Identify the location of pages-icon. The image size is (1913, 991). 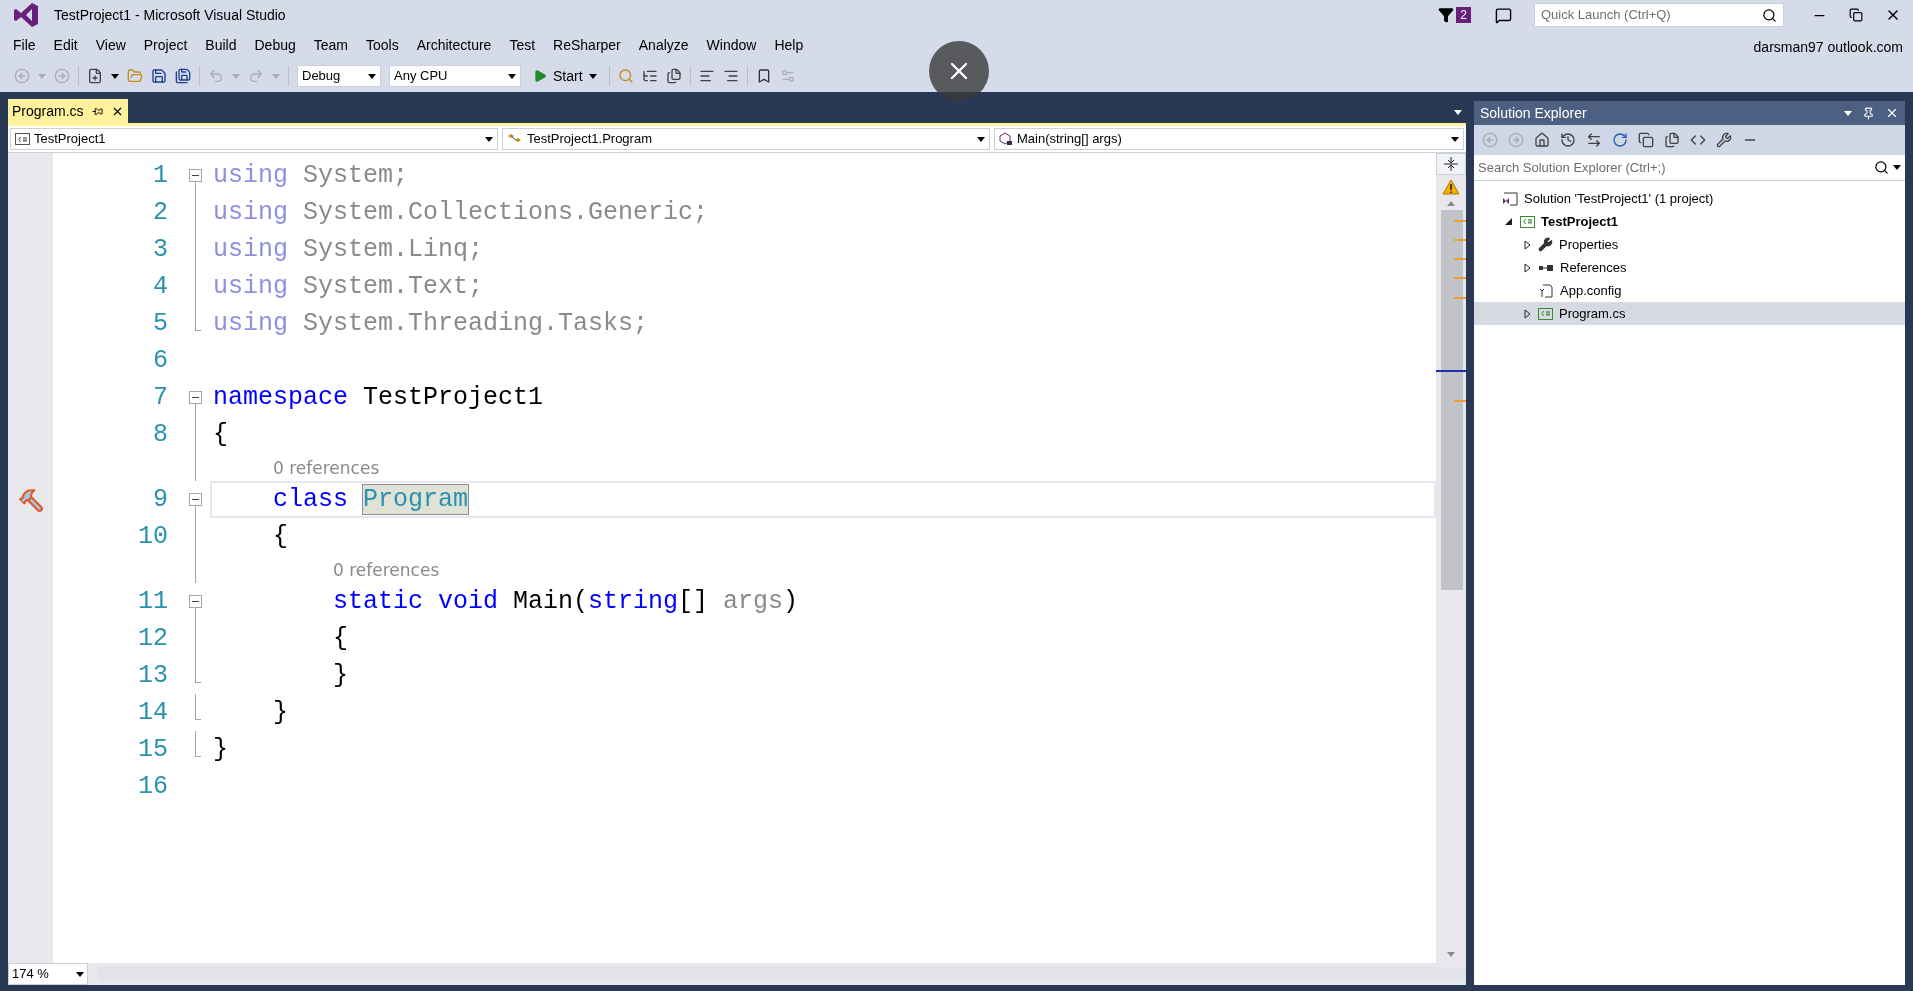
(673, 76).